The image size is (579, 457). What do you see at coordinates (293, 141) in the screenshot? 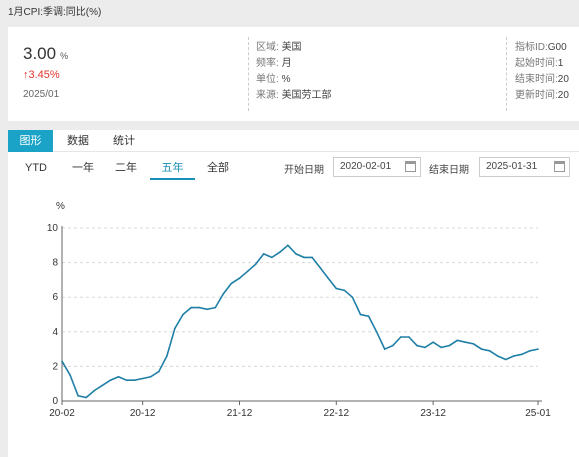
I see `view-tabs: 图形 数据 统计` at bounding box center [293, 141].